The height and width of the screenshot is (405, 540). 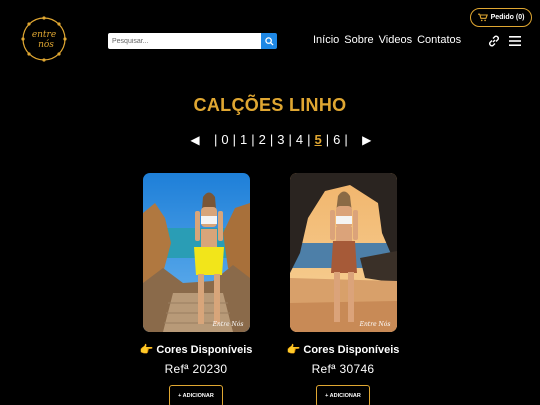 I want to click on svg-text: entre, so click(x=44, y=35).